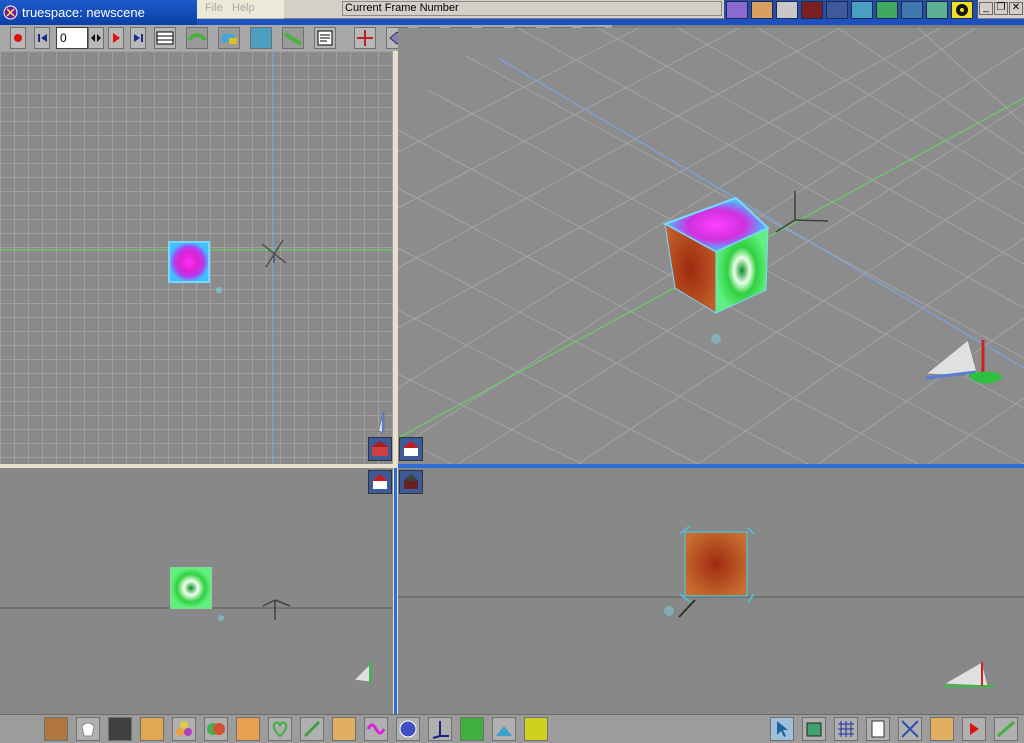 This screenshot has width=1024, height=743. What do you see at coordinates (214, 8) in the screenshot?
I see `menu-file: File` at bounding box center [214, 8].